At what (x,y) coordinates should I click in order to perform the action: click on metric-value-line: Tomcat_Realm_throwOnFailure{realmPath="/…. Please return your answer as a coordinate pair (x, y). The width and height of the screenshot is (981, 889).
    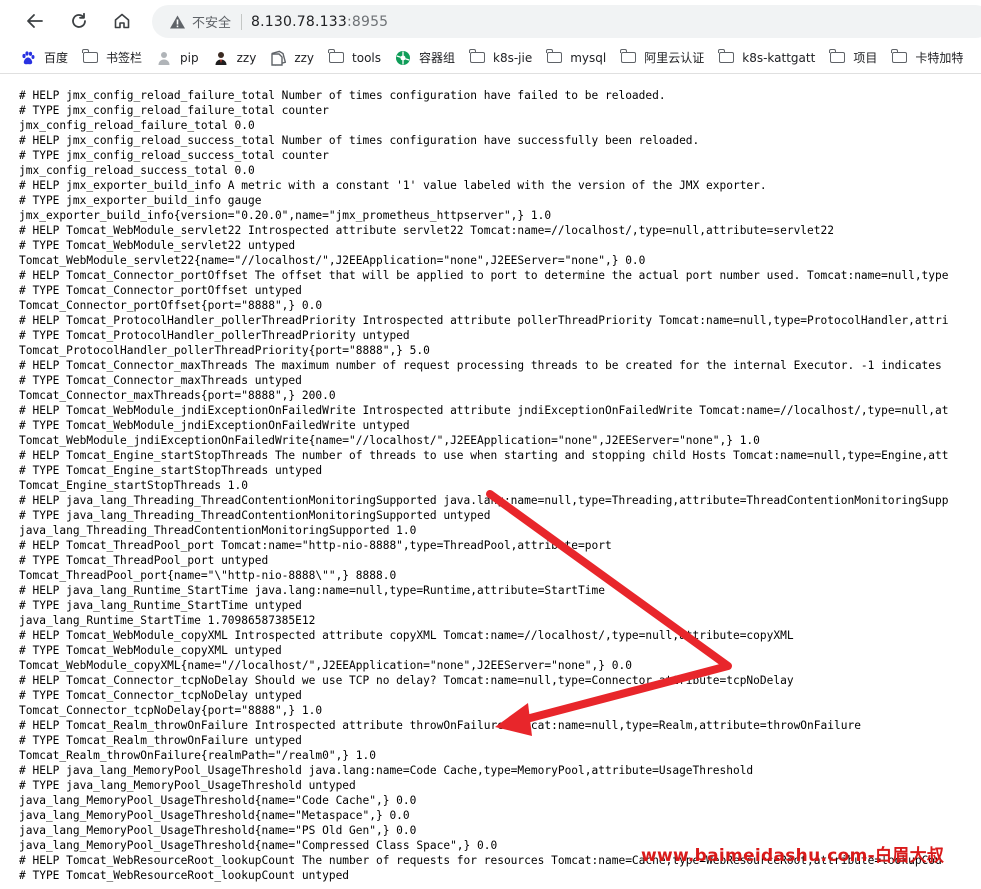
    Looking at the image, I should click on (197, 755).